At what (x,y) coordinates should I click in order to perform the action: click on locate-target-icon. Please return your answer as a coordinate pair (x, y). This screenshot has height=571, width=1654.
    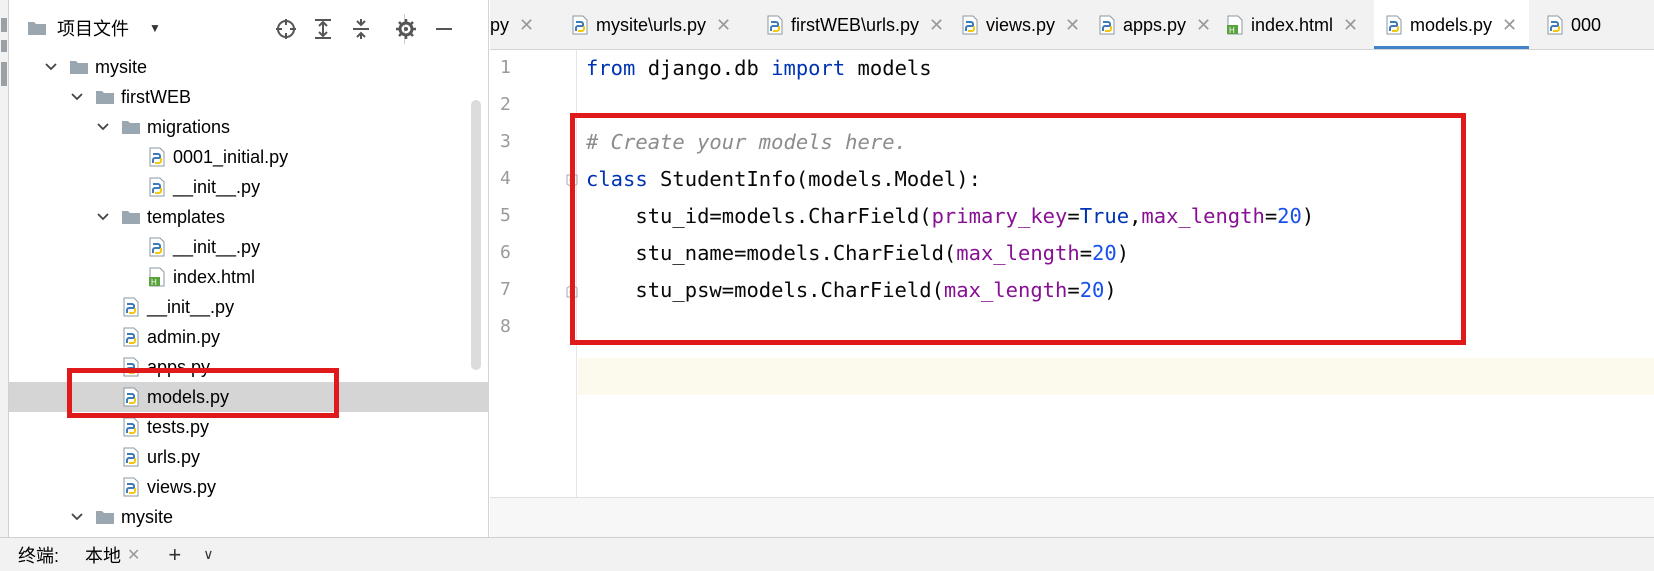
    Looking at the image, I should click on (286, 29).